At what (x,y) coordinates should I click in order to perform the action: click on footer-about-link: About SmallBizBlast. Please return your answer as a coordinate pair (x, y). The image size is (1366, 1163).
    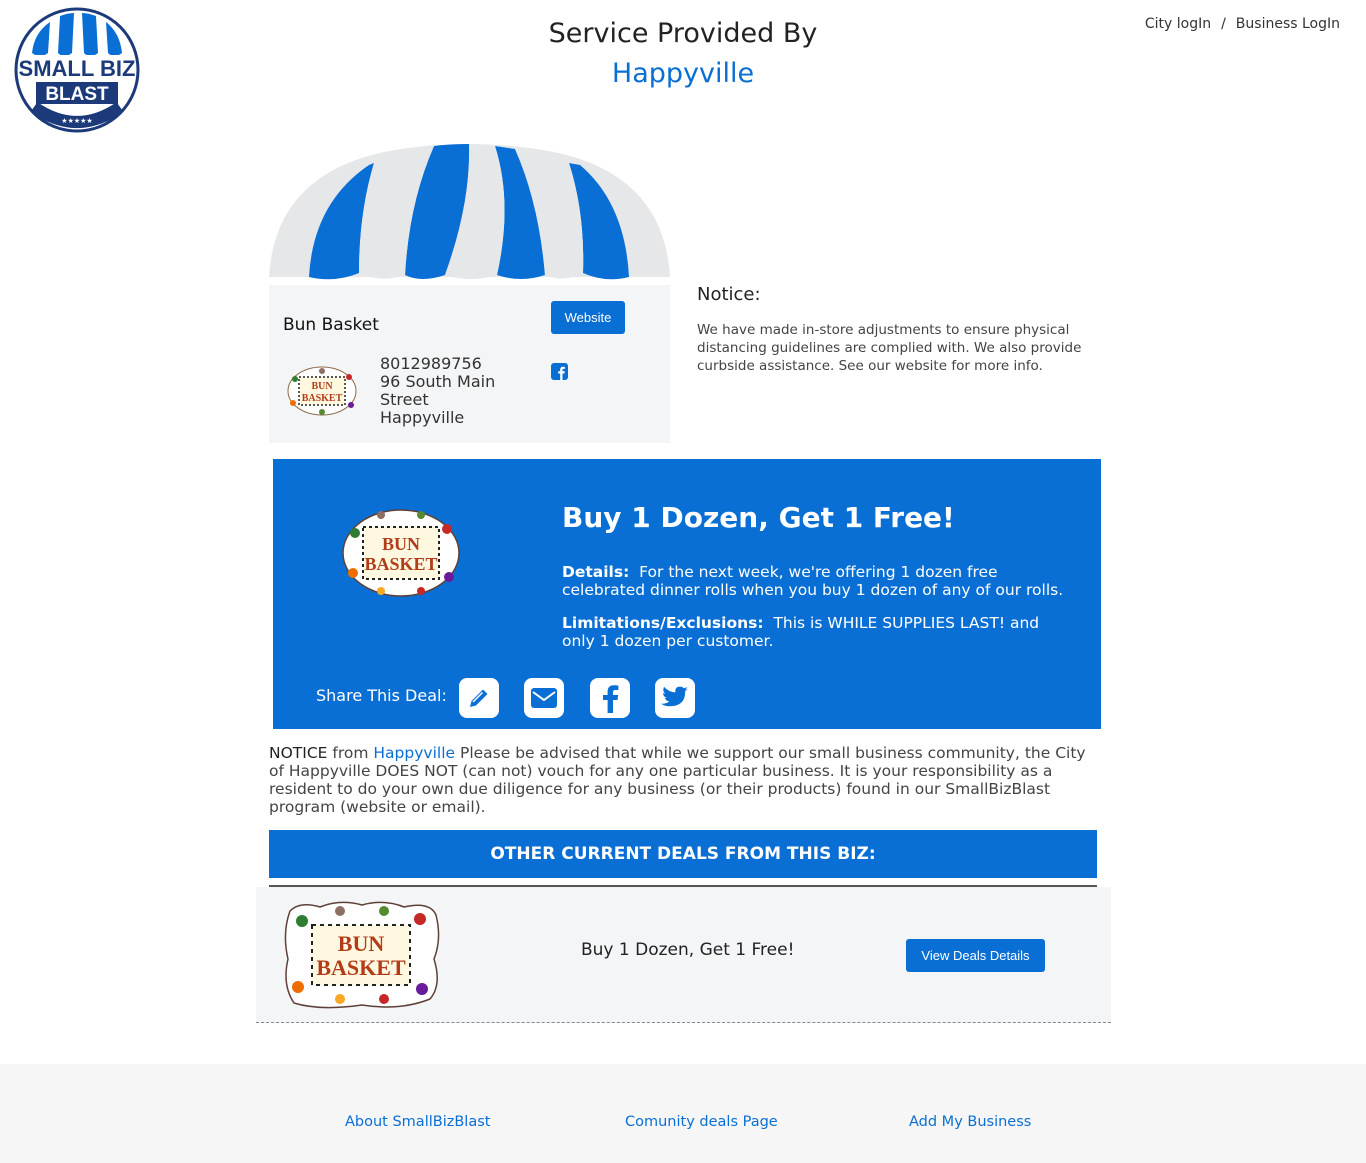
    Looking at the image, I should click on (417, 1122).